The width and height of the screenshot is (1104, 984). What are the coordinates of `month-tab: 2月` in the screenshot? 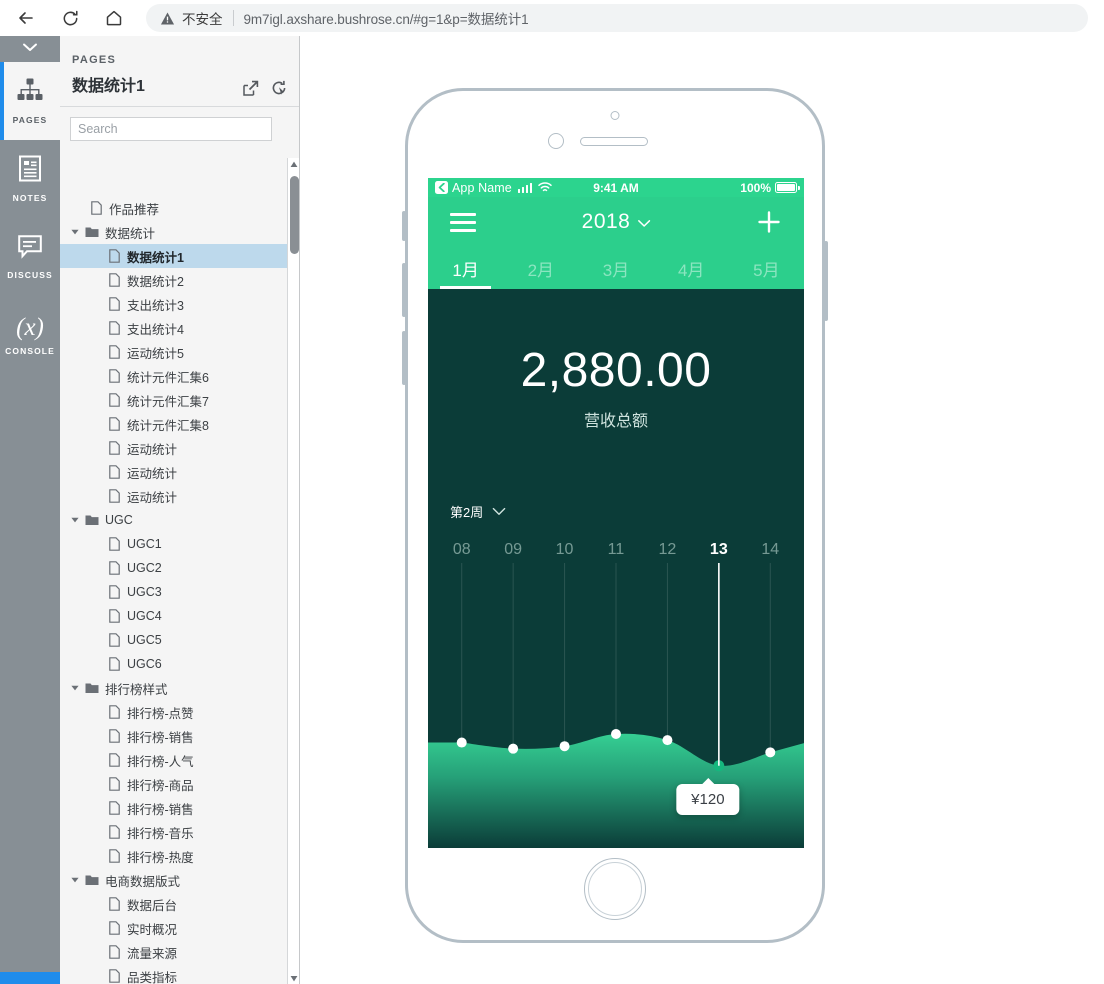 It's located at (540, 268).